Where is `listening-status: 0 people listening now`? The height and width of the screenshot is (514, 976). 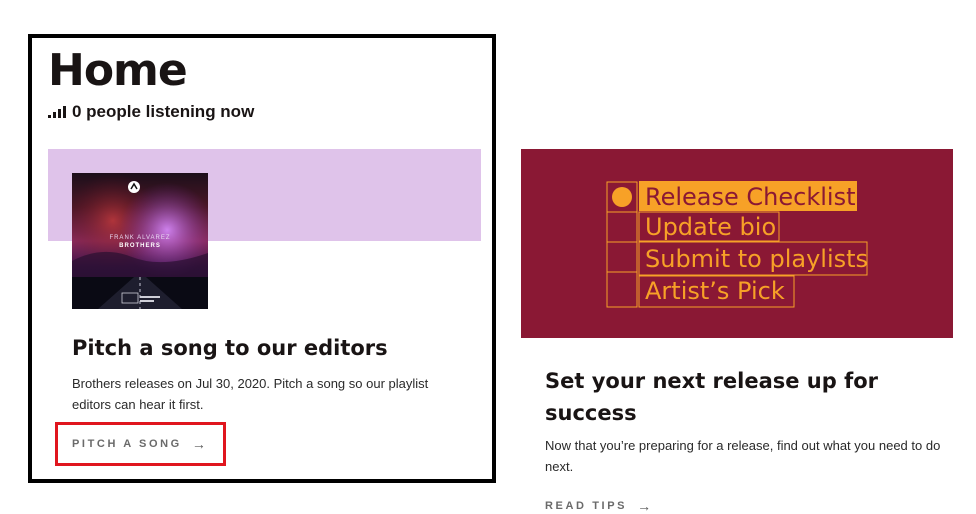 listening-status: 0 people listening now is located at coordinates (151, 112).